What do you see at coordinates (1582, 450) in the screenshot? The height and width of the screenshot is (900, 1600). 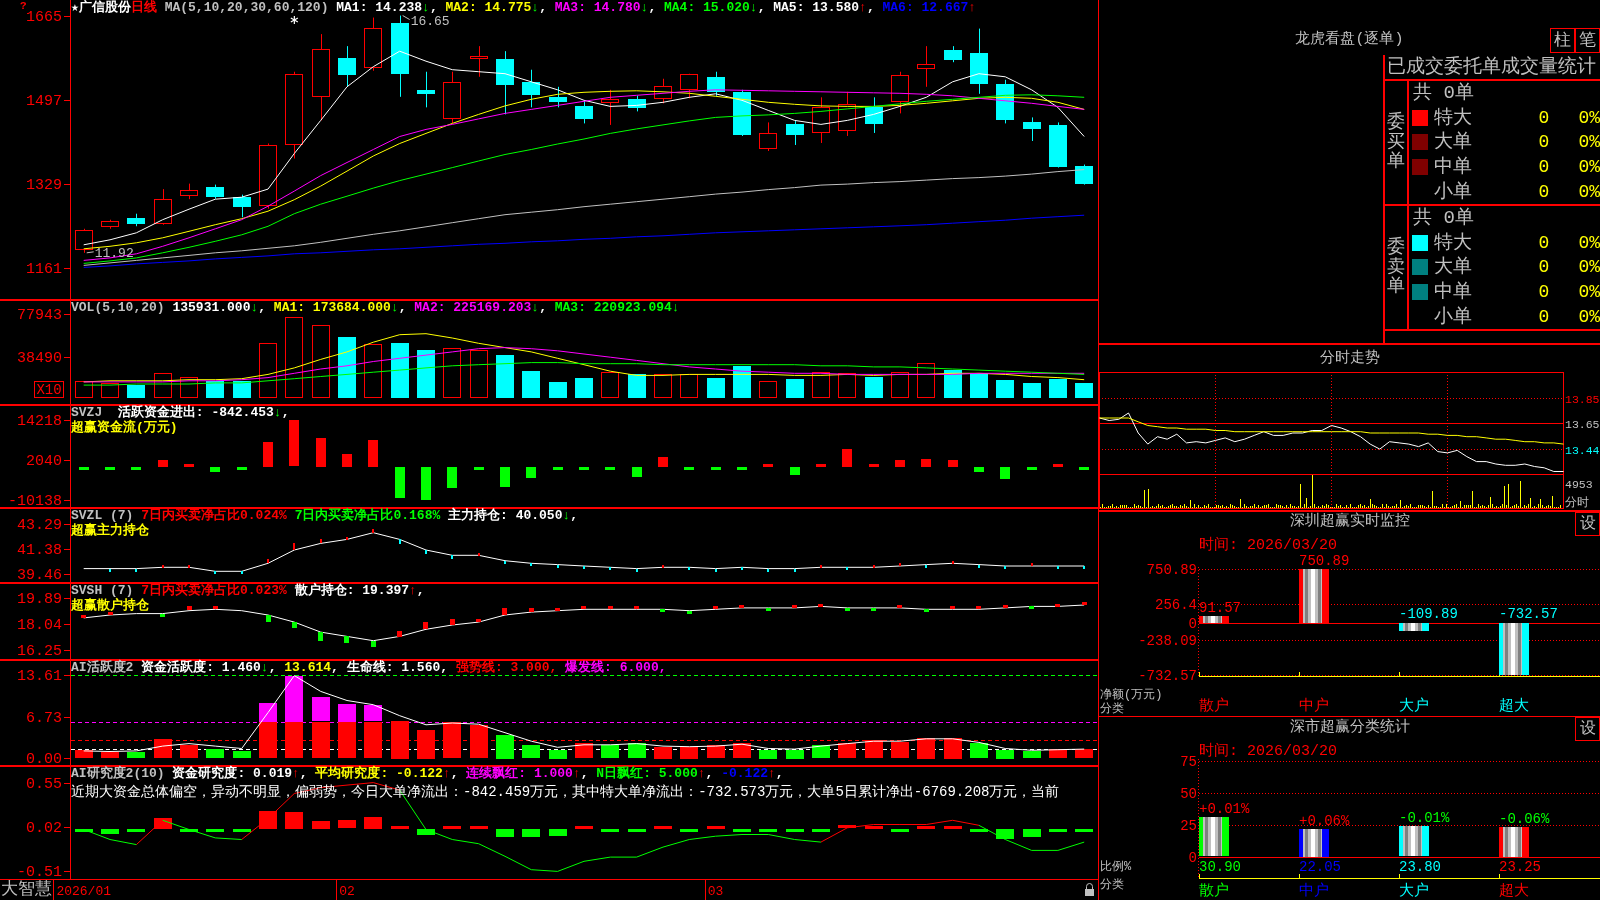 I see `axis-label: 13.44` at bounding box center [1582, 450].